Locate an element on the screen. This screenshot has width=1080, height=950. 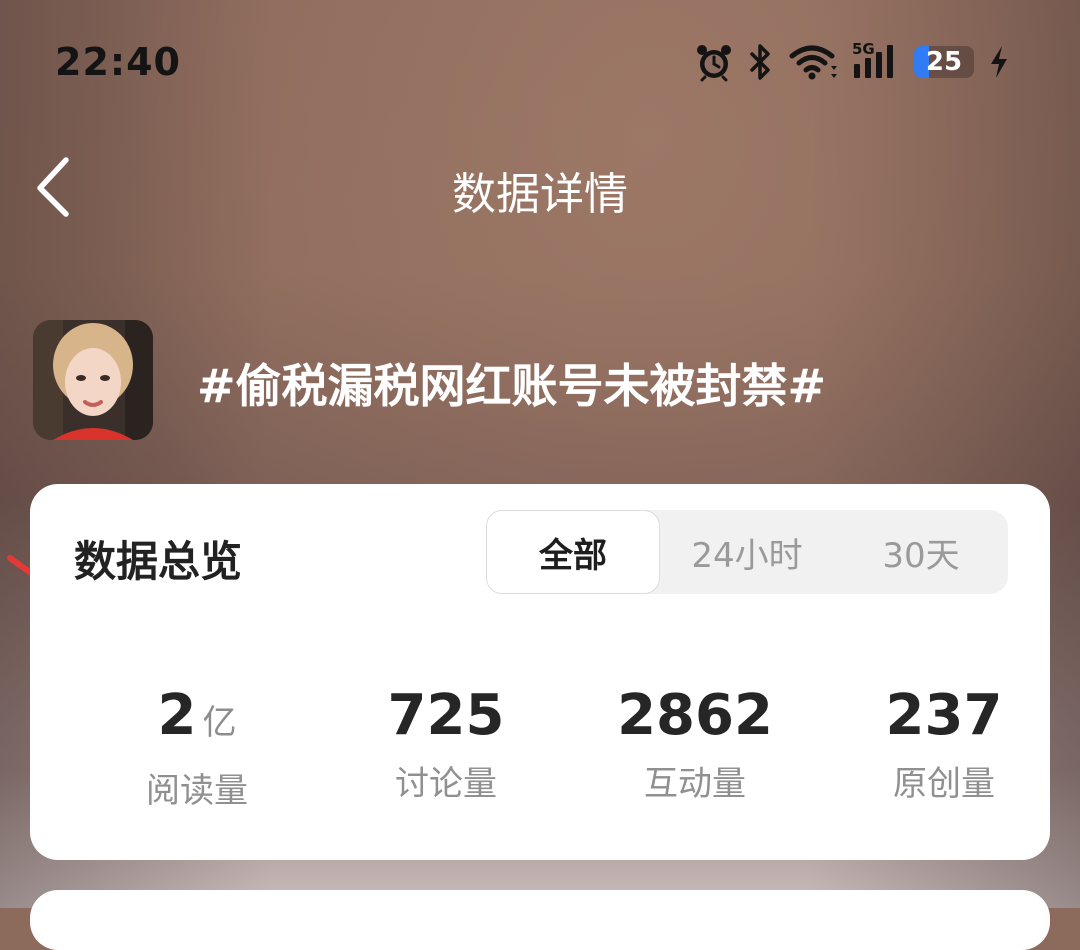
stat-label: 阅读量 is located at coordinates (197, 791).